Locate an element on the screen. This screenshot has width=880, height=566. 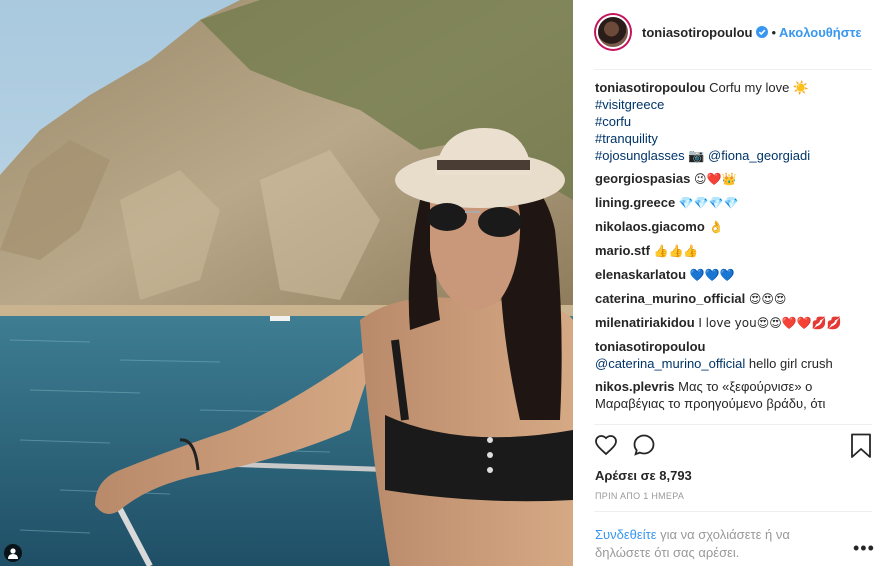
comment-username: nikos.plevris is located at coordinates (634, 386).